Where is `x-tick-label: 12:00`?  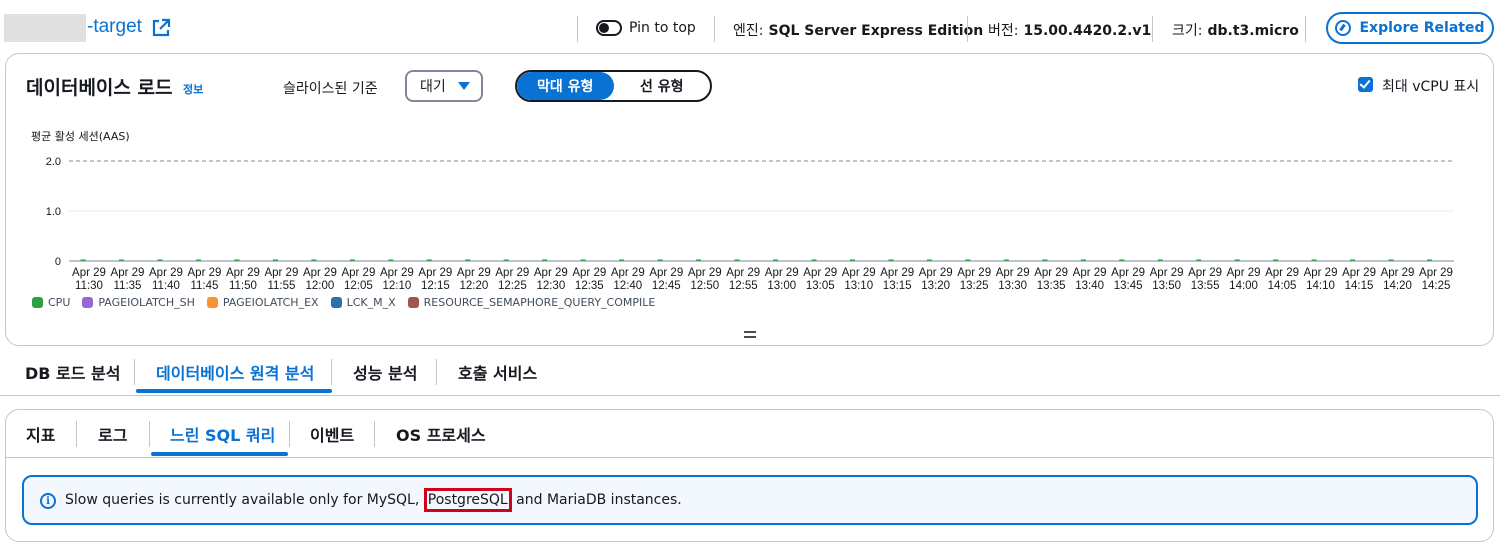
x-tick-label: 12:00 is located at coordinates (320, 286).